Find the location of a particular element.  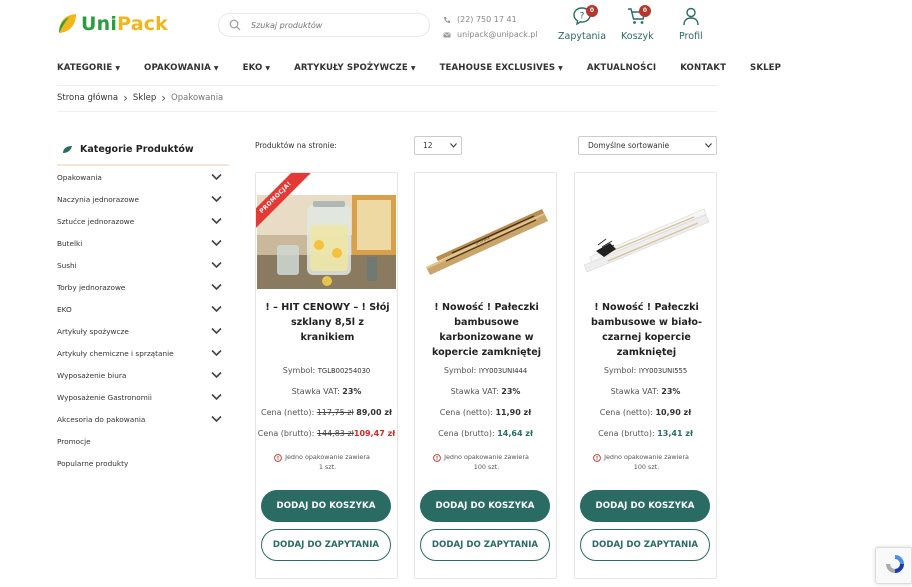

logo: UniPack is located at coordinates (112, 24).